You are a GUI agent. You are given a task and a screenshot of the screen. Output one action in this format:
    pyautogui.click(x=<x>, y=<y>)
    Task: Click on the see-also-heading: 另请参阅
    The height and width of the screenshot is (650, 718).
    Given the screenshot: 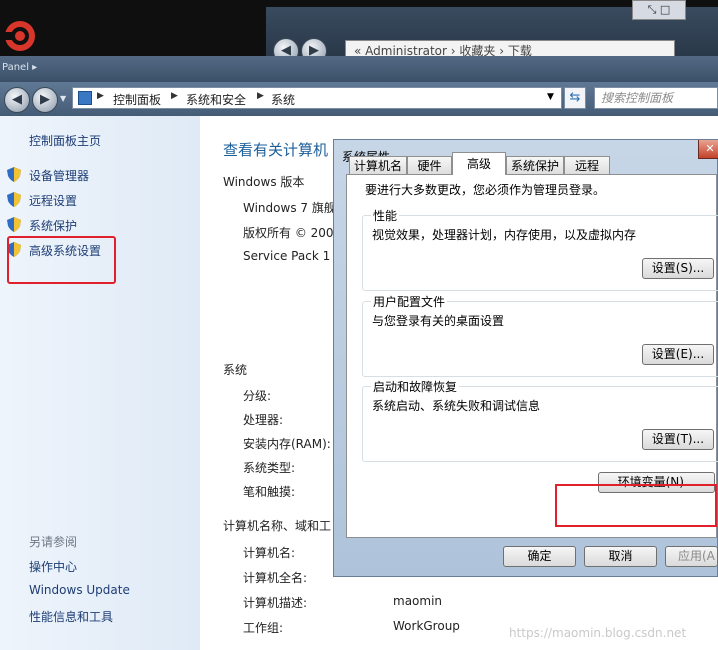 What is the action you would take?
    pyautogui.click(x=53, y=542)
    